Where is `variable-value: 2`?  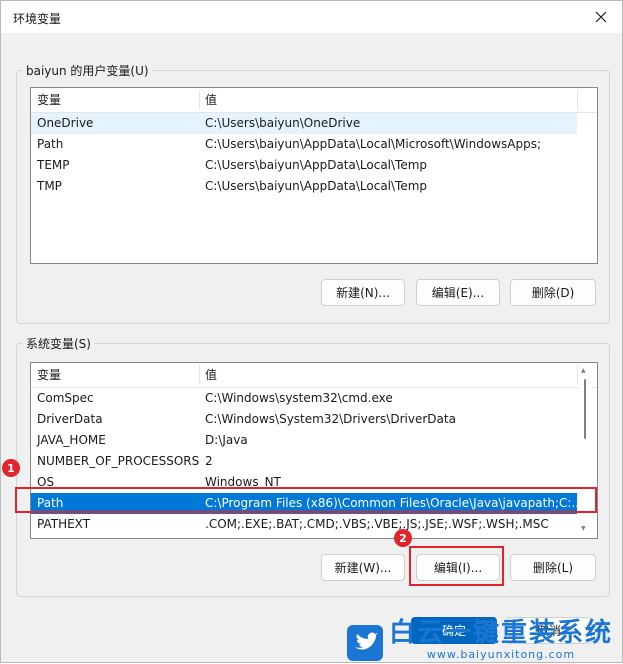
variable-value: 2 is located at coordinates (209, 461).